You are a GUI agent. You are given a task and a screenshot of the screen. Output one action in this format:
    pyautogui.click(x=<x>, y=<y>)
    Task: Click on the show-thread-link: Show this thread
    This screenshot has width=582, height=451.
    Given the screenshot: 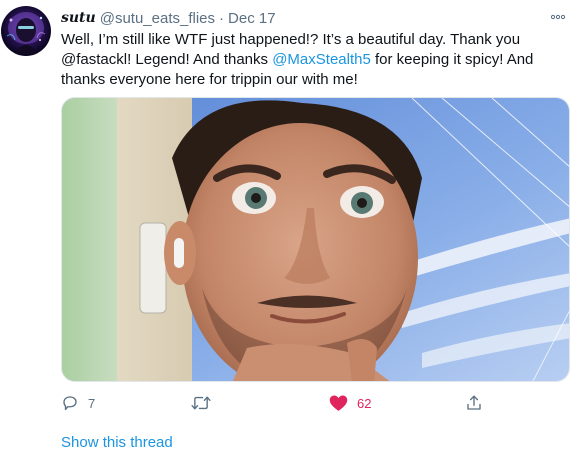 What is the action you would take?
    pyautogui.click(x=117, y=442)
    